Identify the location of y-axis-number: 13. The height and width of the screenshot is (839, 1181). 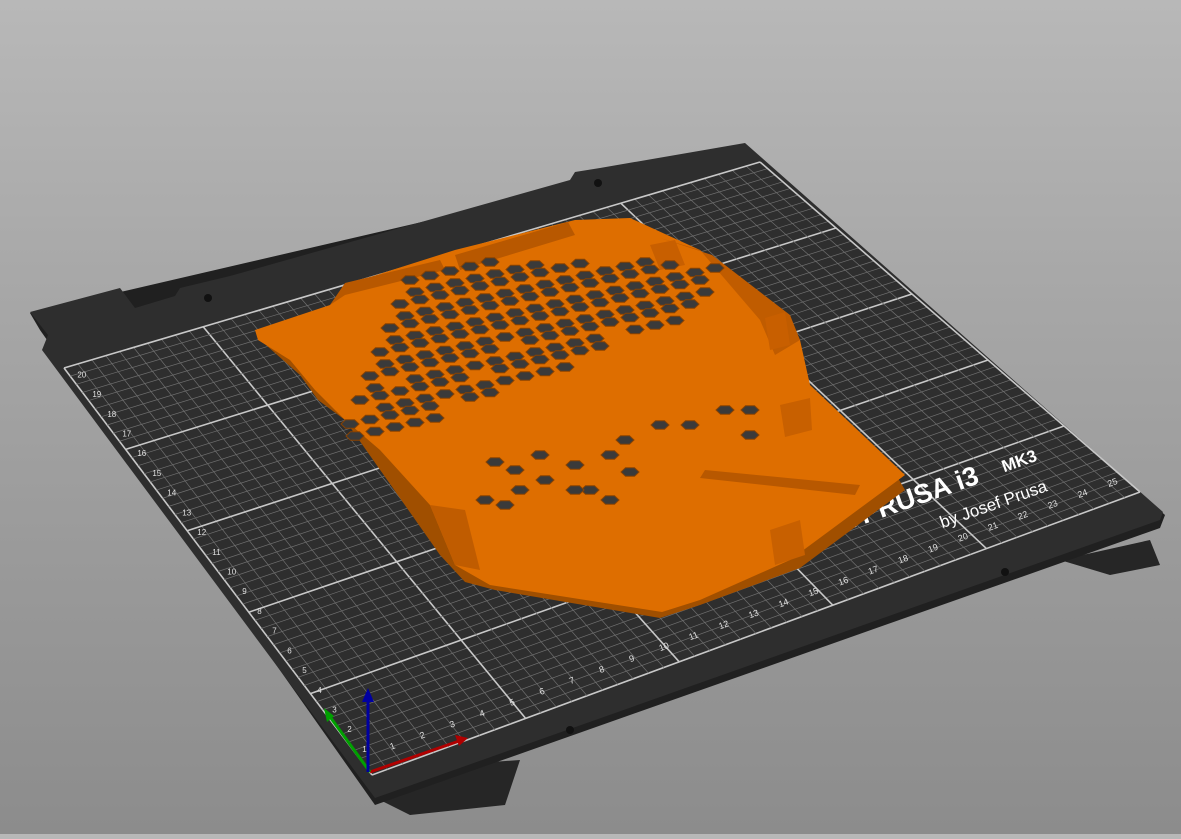
(186, 512).